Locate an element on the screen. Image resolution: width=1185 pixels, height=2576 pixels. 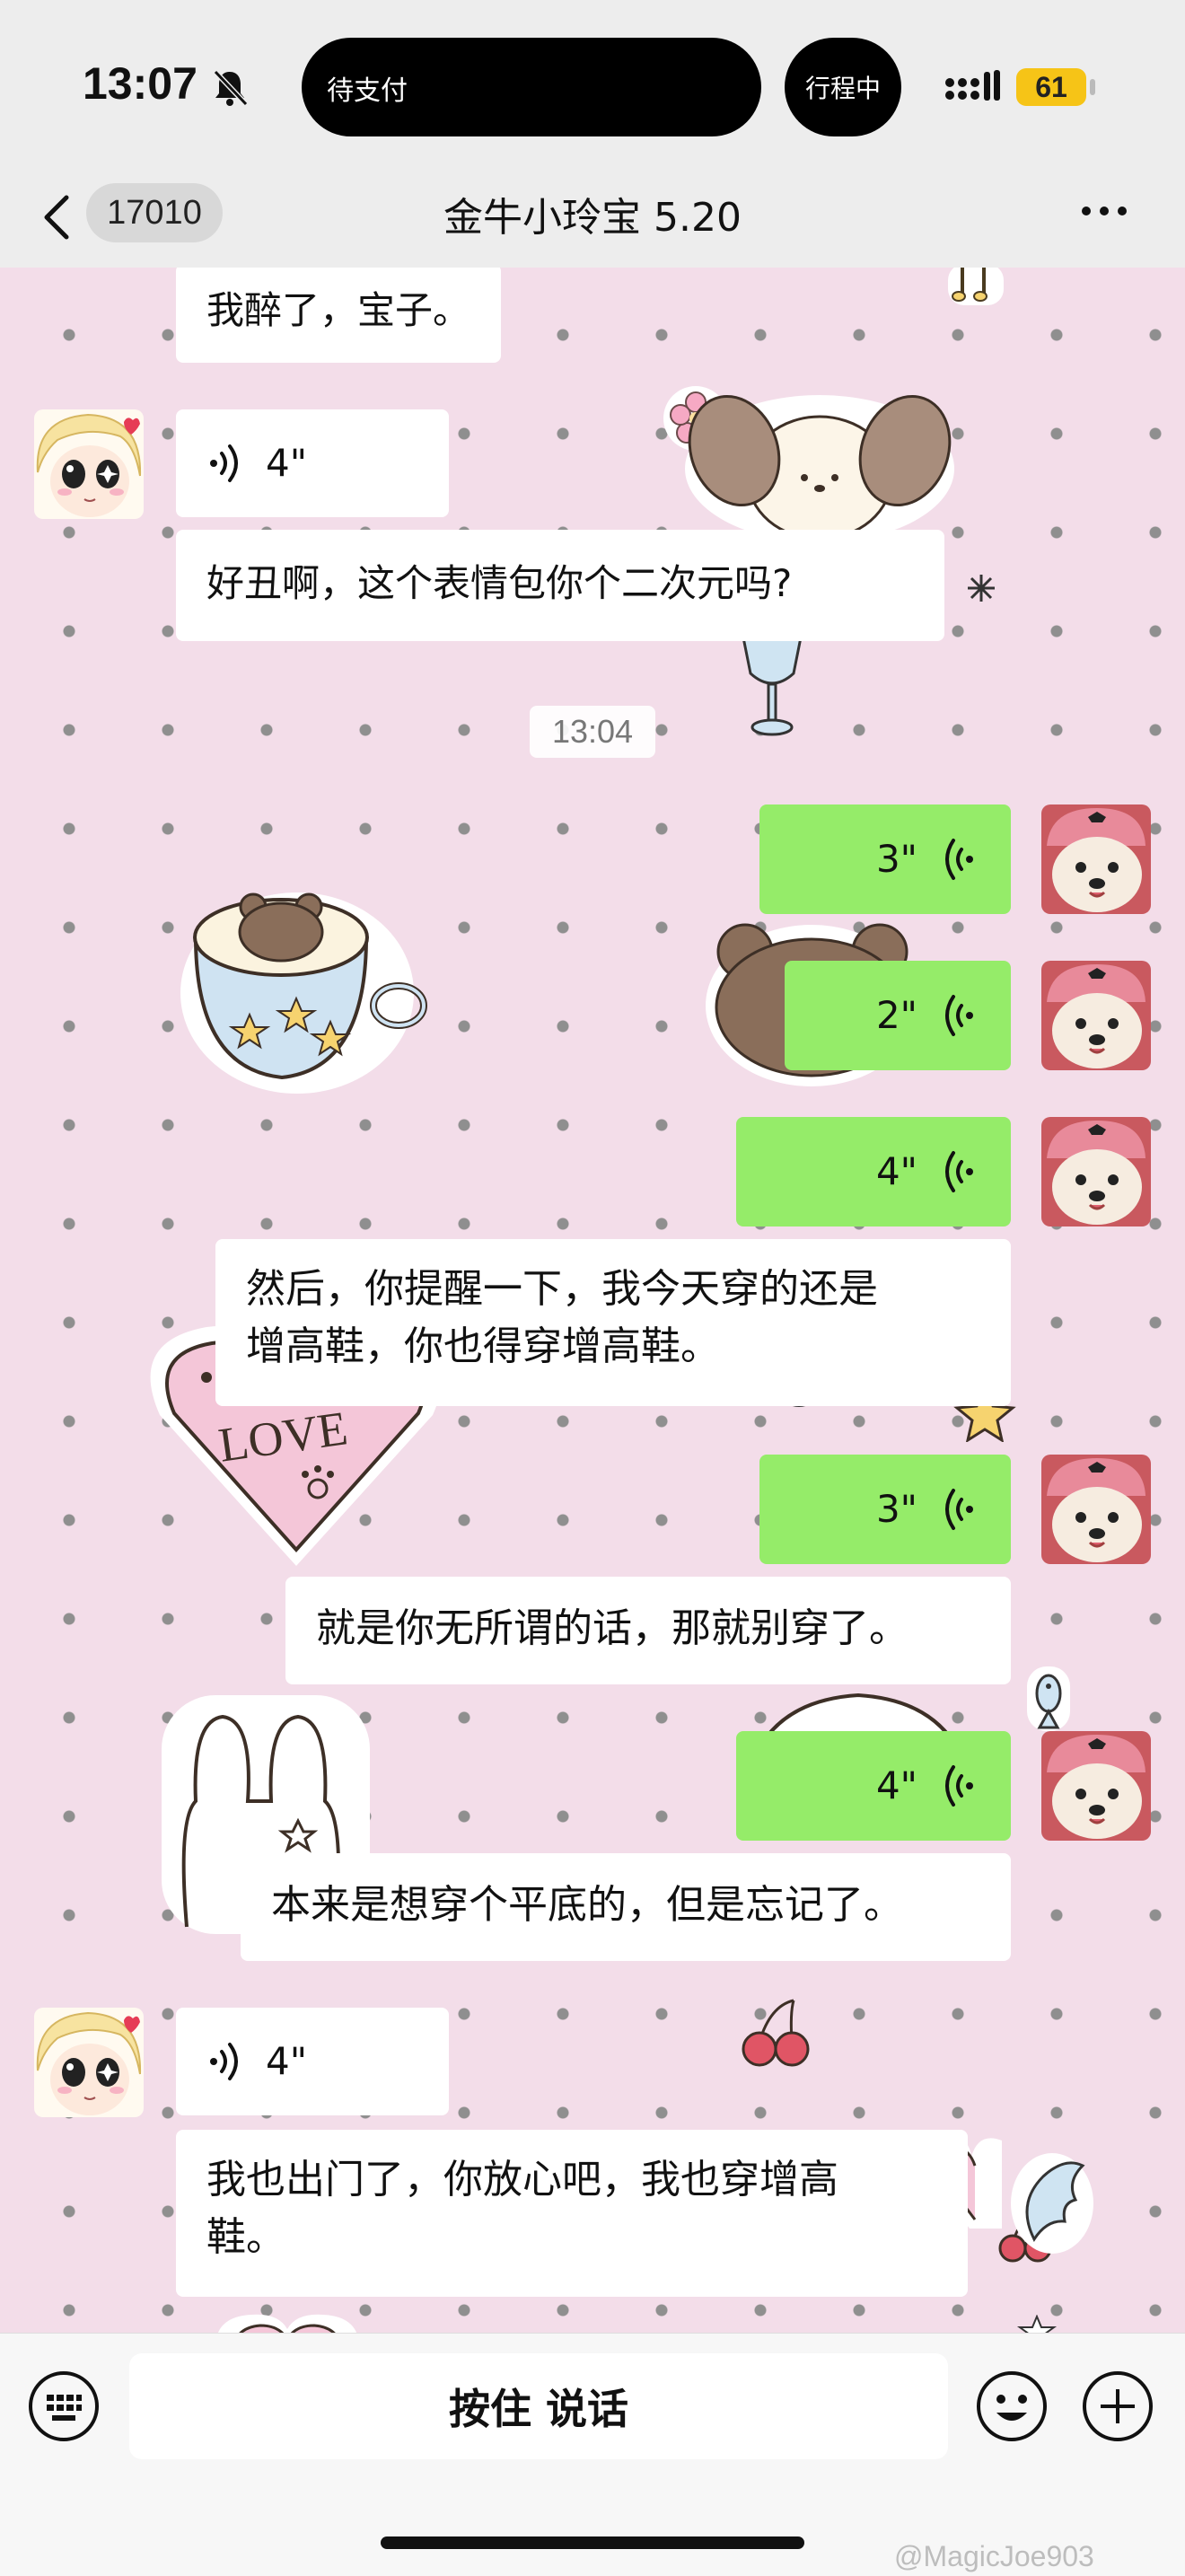
fish-sticker-icon is located at coordinates (1048, 1698).